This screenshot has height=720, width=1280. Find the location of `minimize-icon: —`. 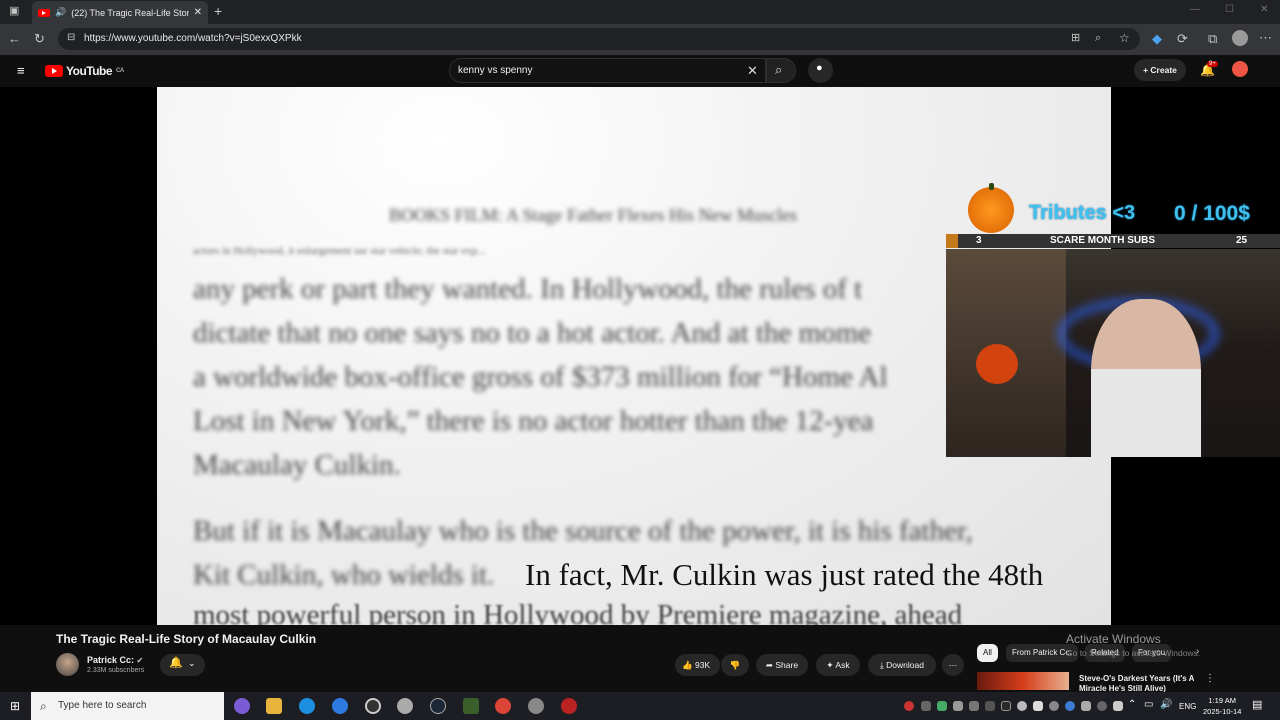

minimize-icon: — is located at coordinates (1195, 10).